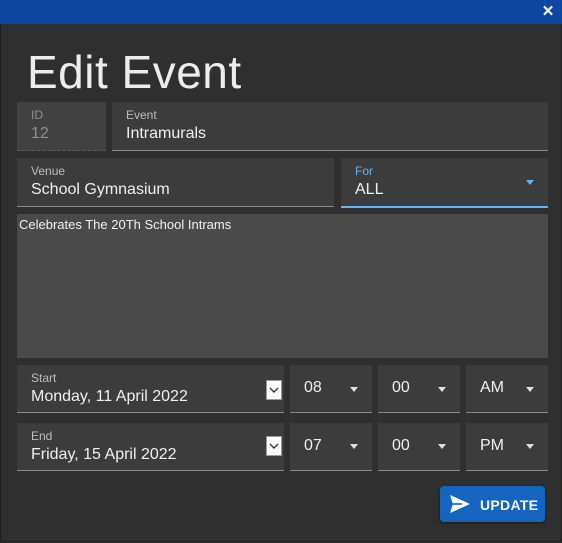  Describe the element at coordinates (44, 378) in the screenshot. I see `start-label: Start` at that location.